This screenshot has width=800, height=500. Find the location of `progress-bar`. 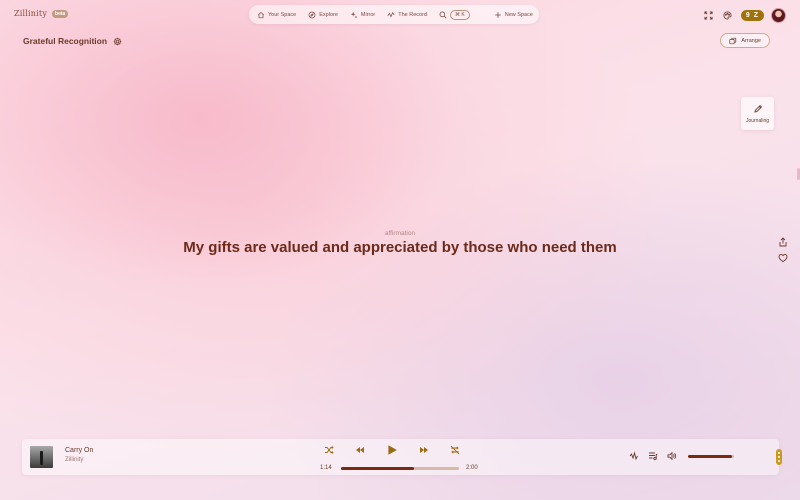

progress-bar is located at coordinates (400, 468).